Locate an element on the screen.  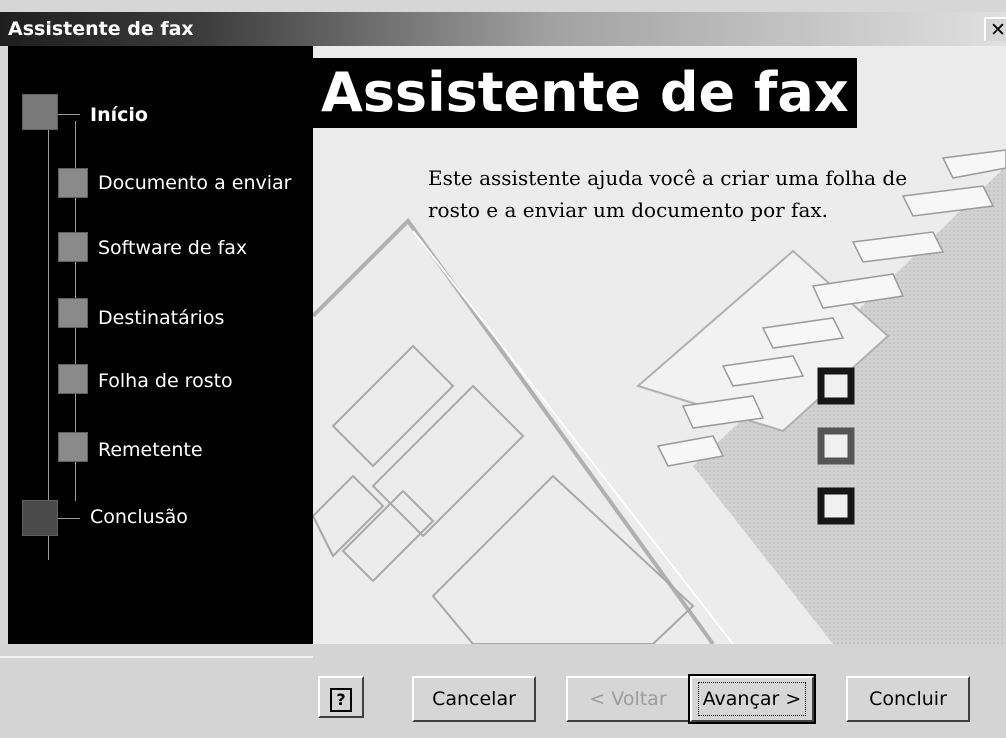
help-button: ? is located at coordinates (341, 697).